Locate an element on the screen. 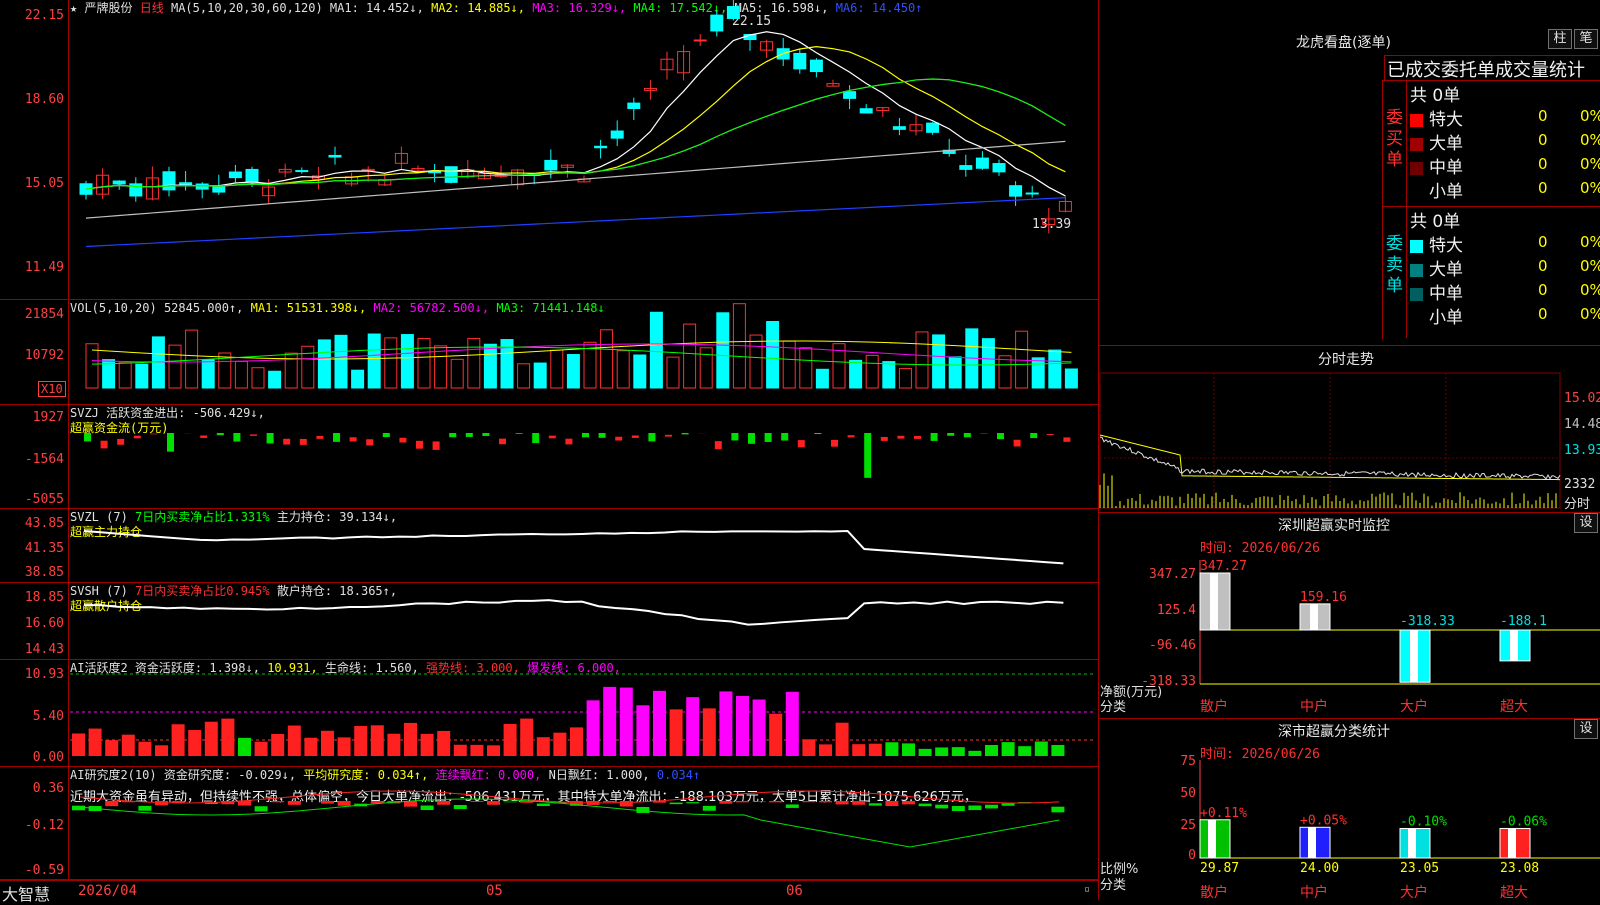 This screenshot has width=1600, height=905. ratio-label: 24.00 is located at coordinates (1319, 868).